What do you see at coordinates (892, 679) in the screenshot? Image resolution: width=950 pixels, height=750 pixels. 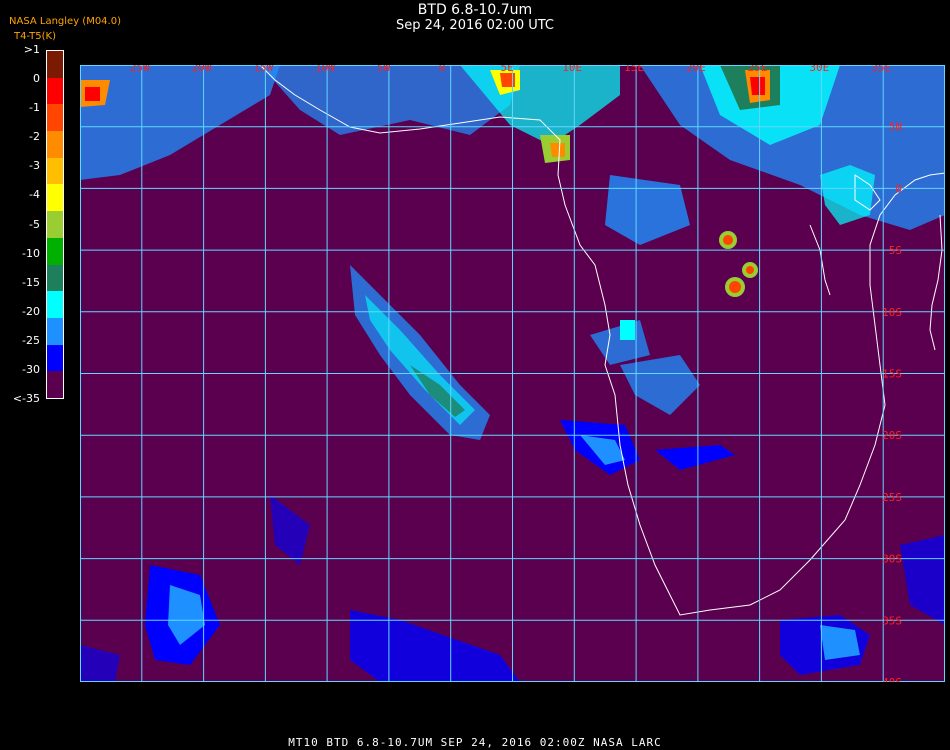 I see `lat-label: 40S` at bounding box center [892, 679].